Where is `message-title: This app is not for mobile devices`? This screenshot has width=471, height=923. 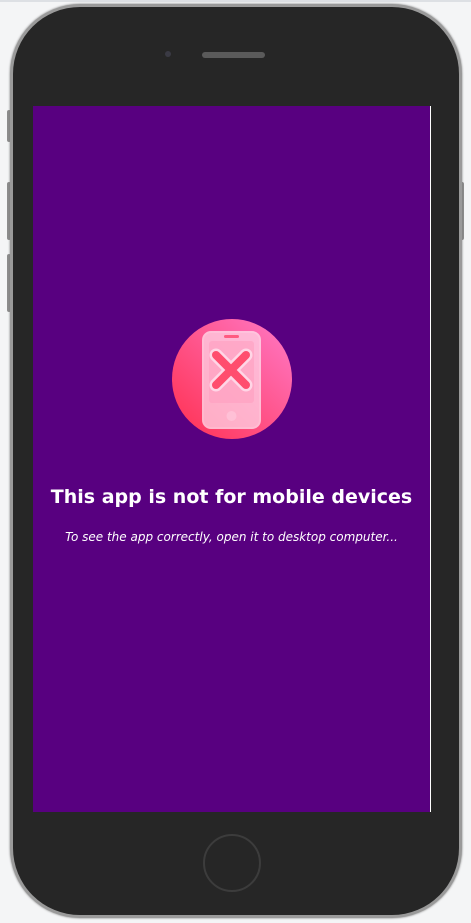 message-title: This app is not for mobile devices is located at coordinates (231, 497).